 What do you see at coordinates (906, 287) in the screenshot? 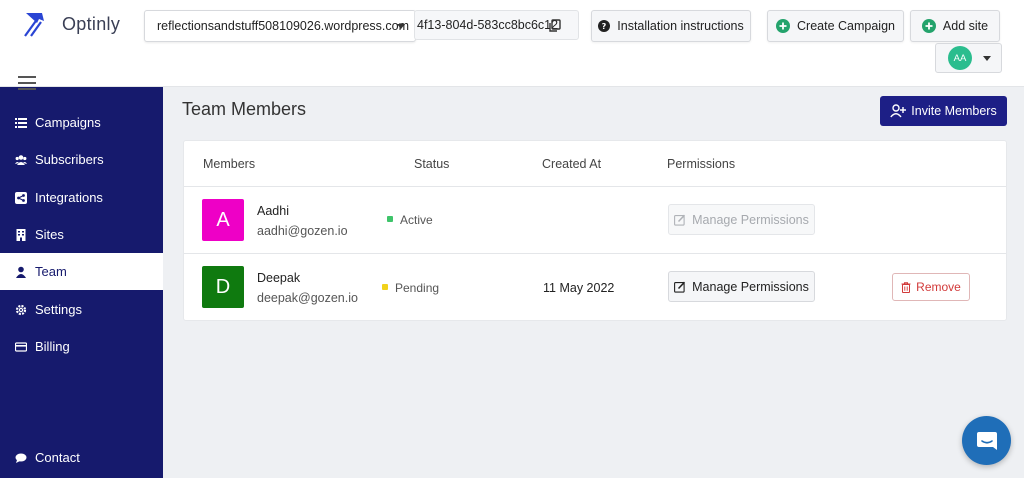
I see `trash-icon` at bounding box center [906, 287].